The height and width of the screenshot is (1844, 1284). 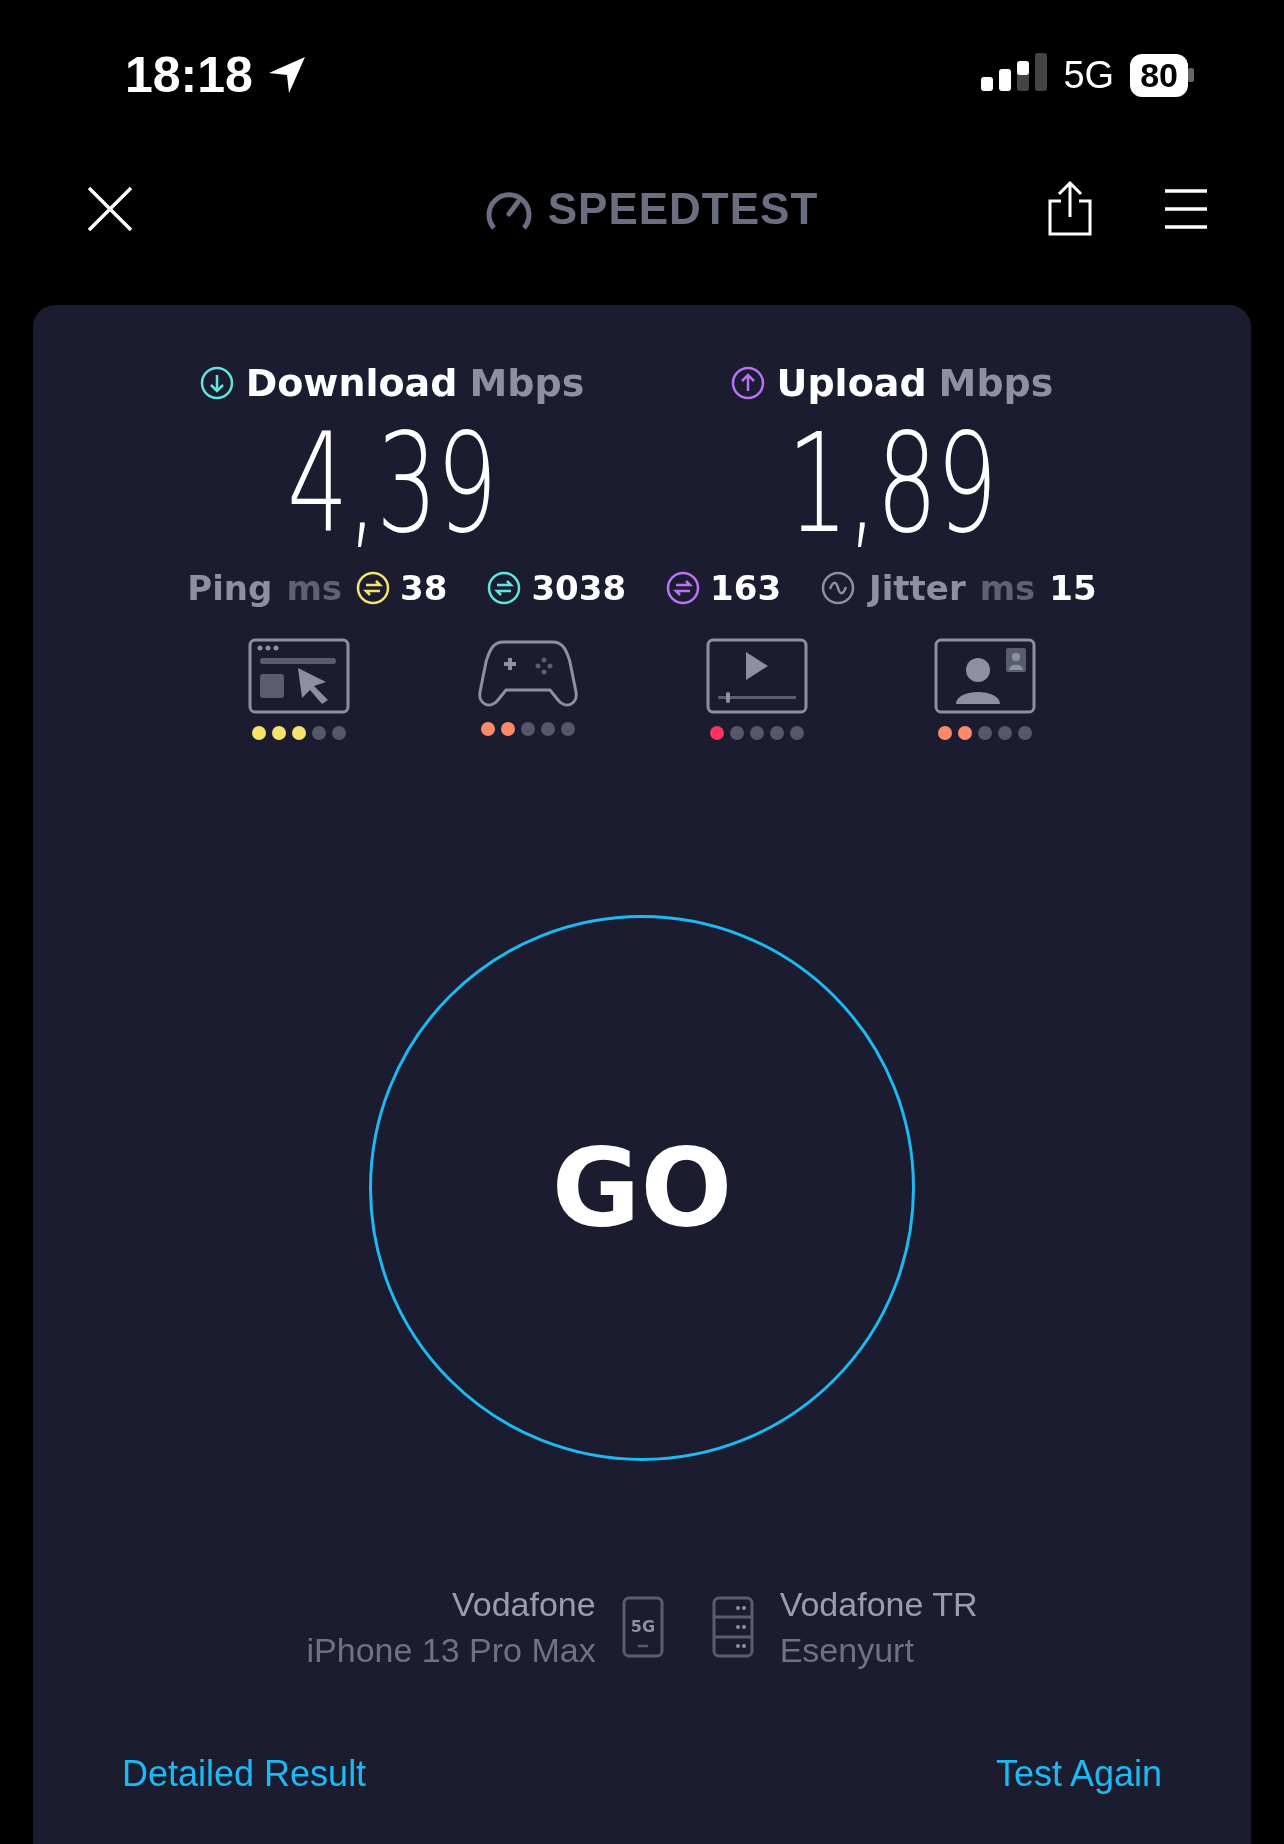 I want to click on menu-button, so click(x=1186, y=208).